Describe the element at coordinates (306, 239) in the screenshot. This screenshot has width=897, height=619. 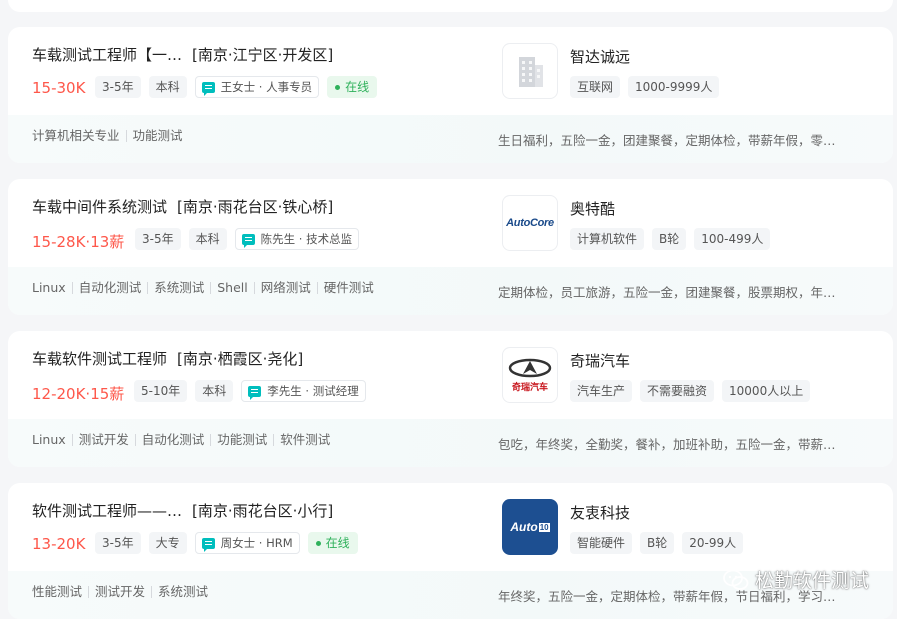
I see `recruiter-label: 陈先生 · 技术总监` at that location.